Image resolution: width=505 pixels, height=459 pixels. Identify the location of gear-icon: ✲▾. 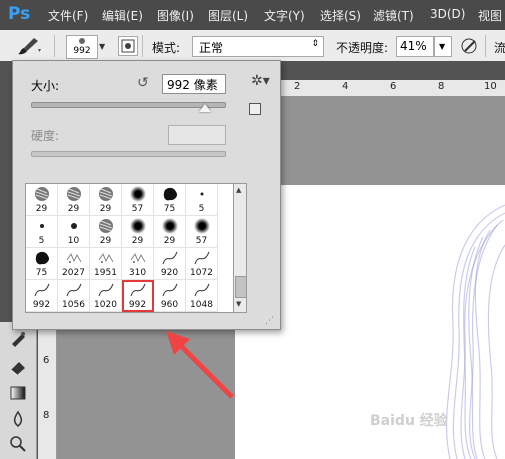
(261, 81).